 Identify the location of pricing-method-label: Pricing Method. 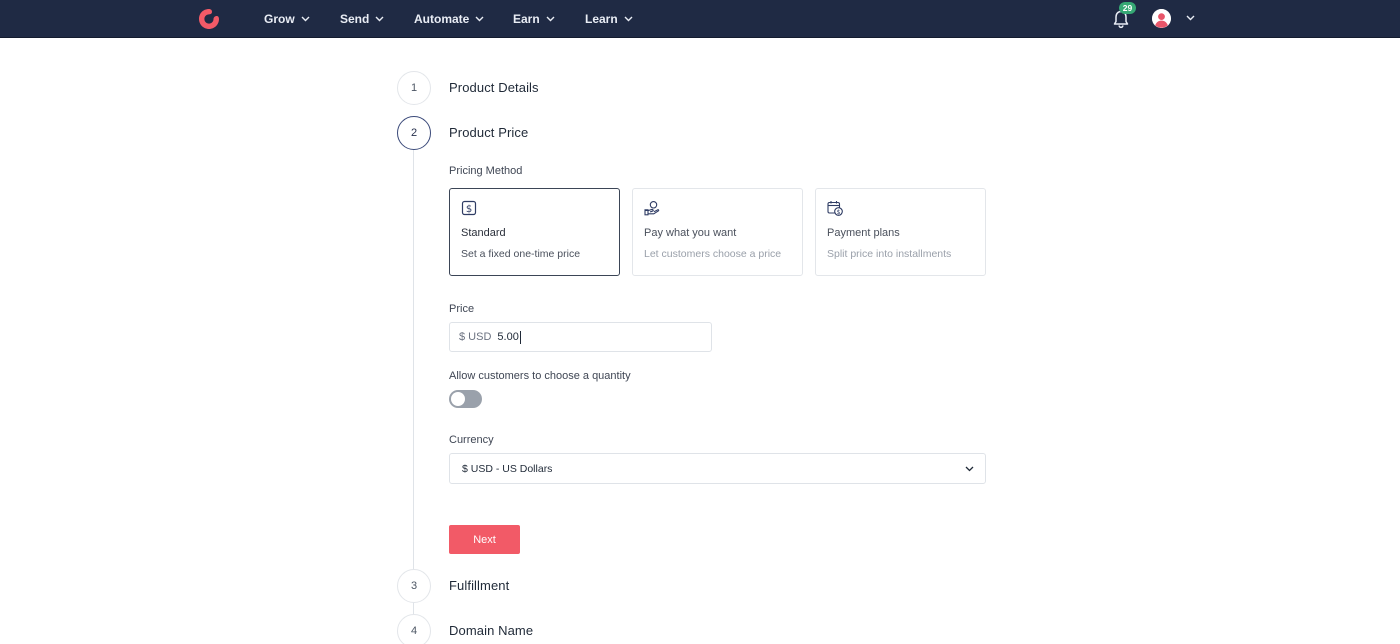
(486, 171).